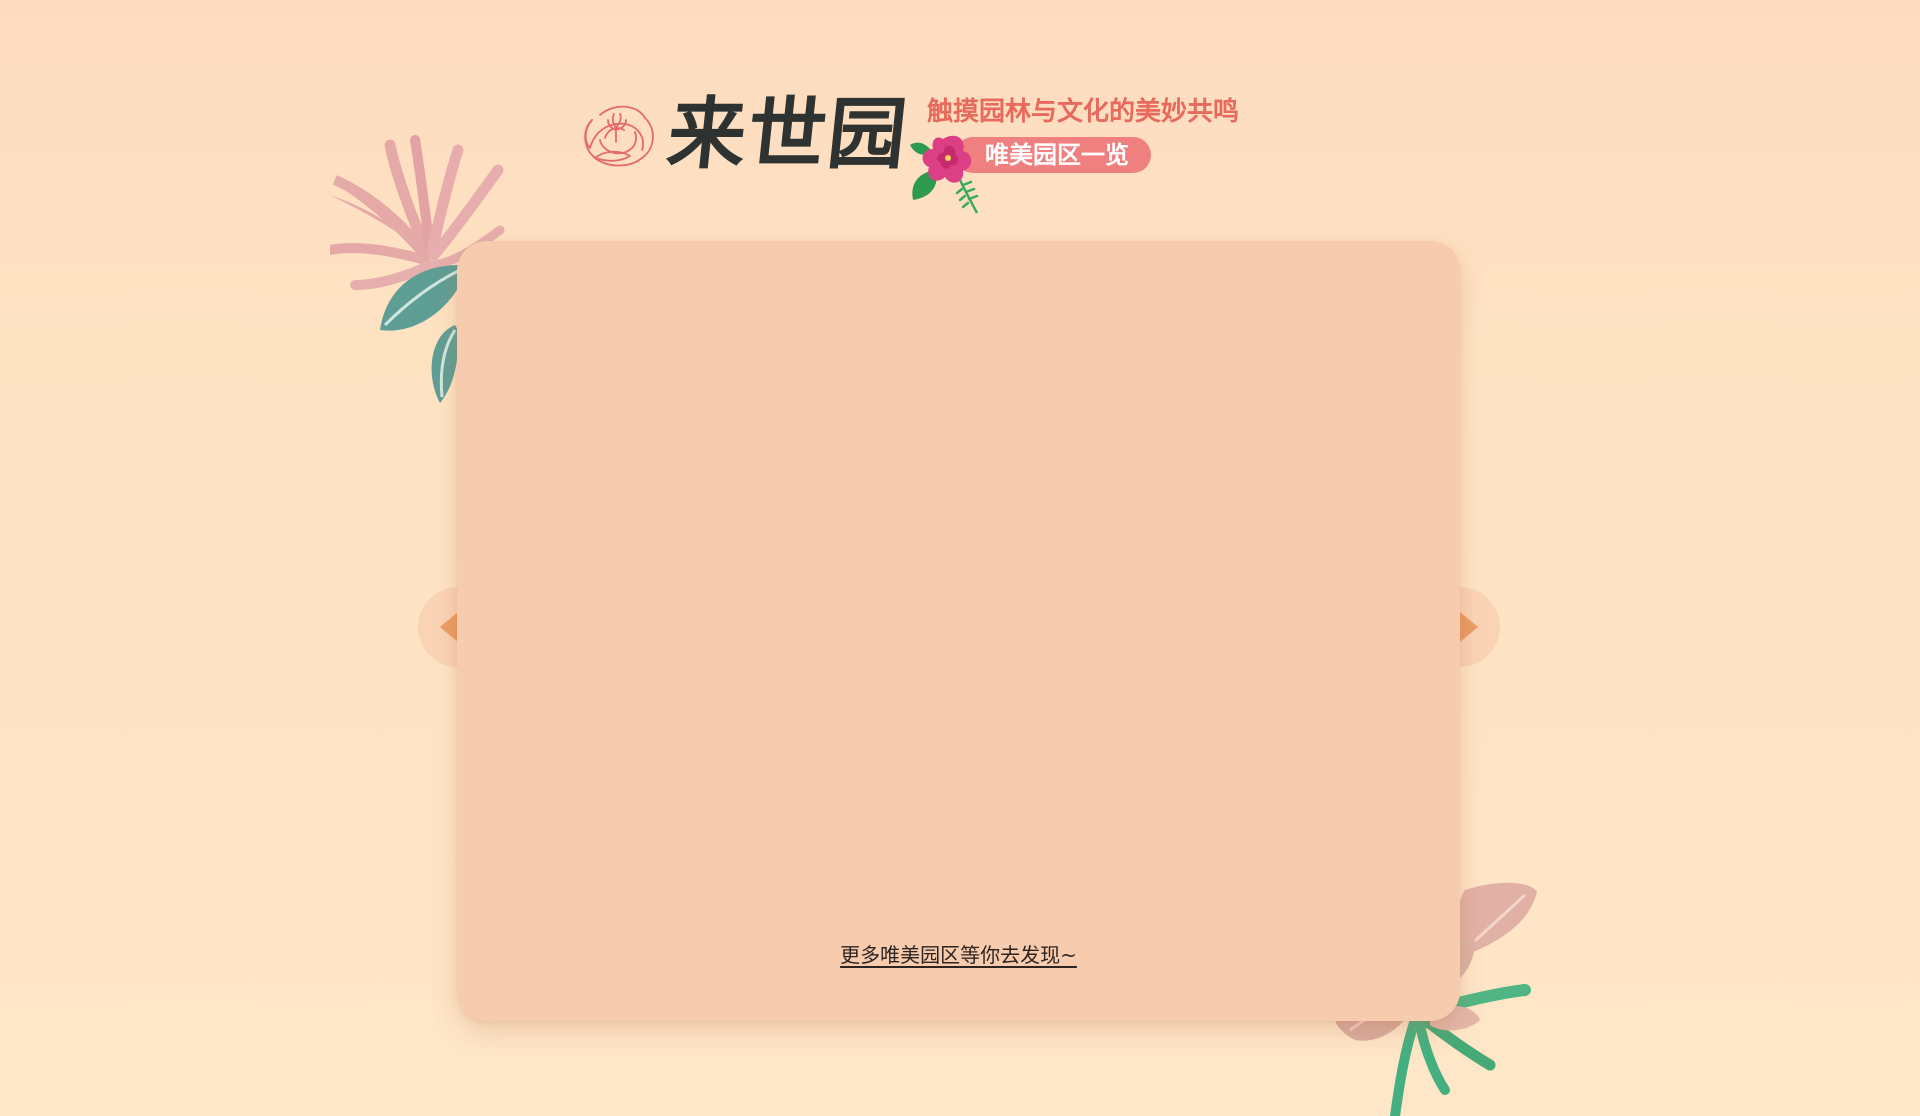 The width and height of the screenshot is (1920, 1116). I want to click on triangle-left-icon, so click(449, 627).